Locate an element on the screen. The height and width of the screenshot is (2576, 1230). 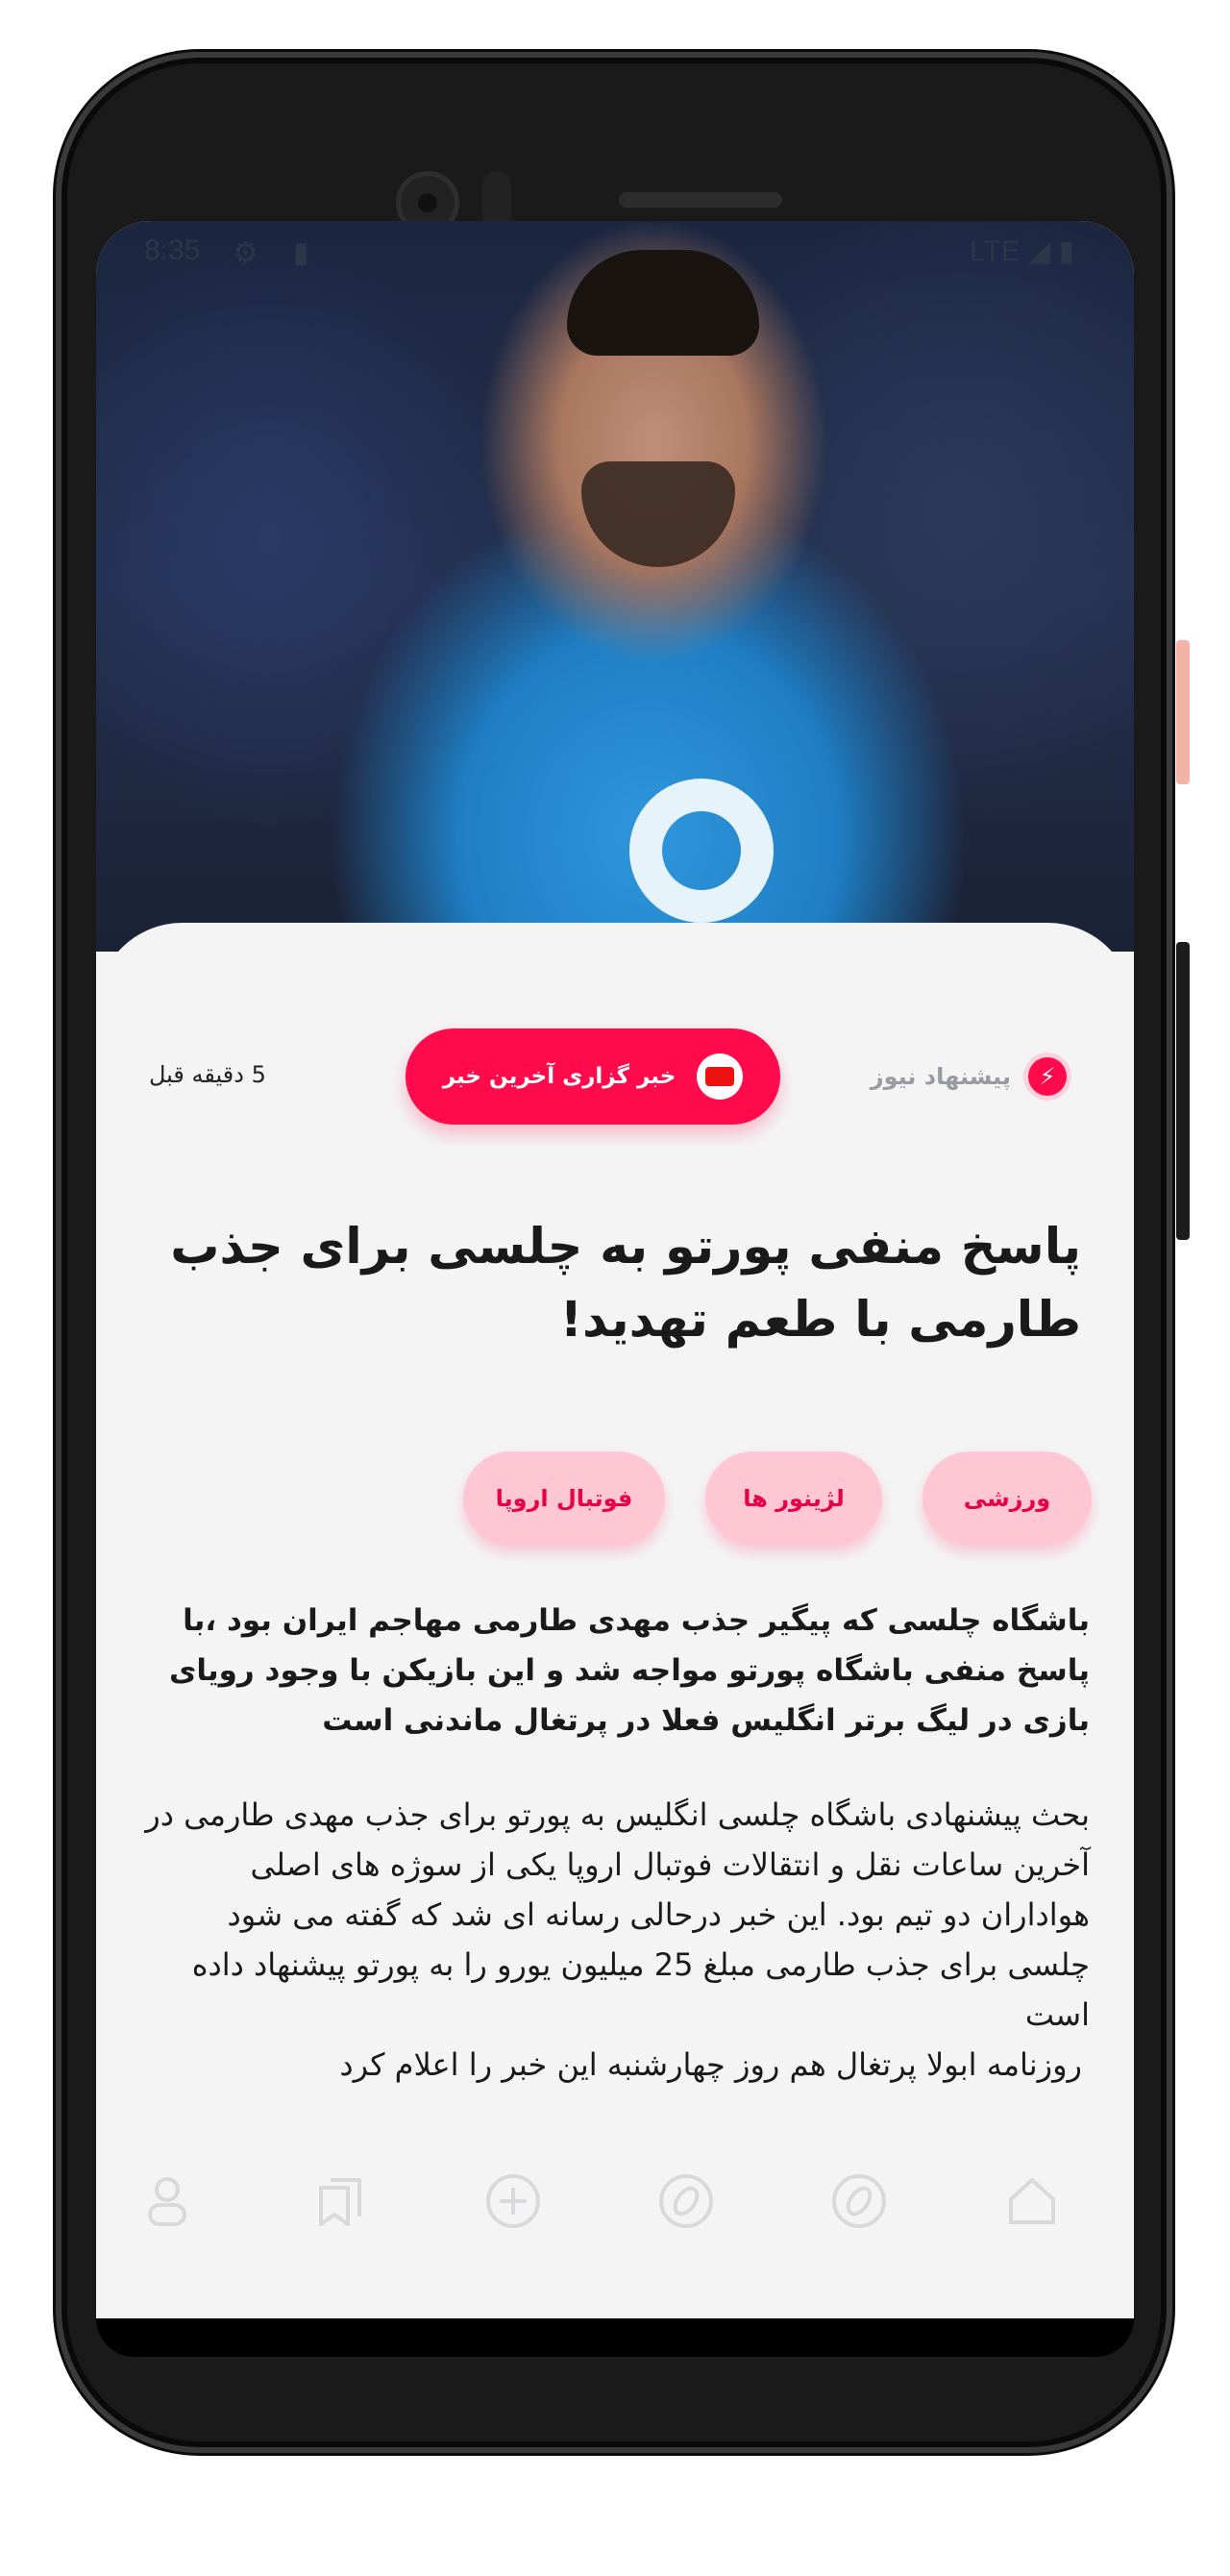
nav-home is located at coordinates (1032, 2201).